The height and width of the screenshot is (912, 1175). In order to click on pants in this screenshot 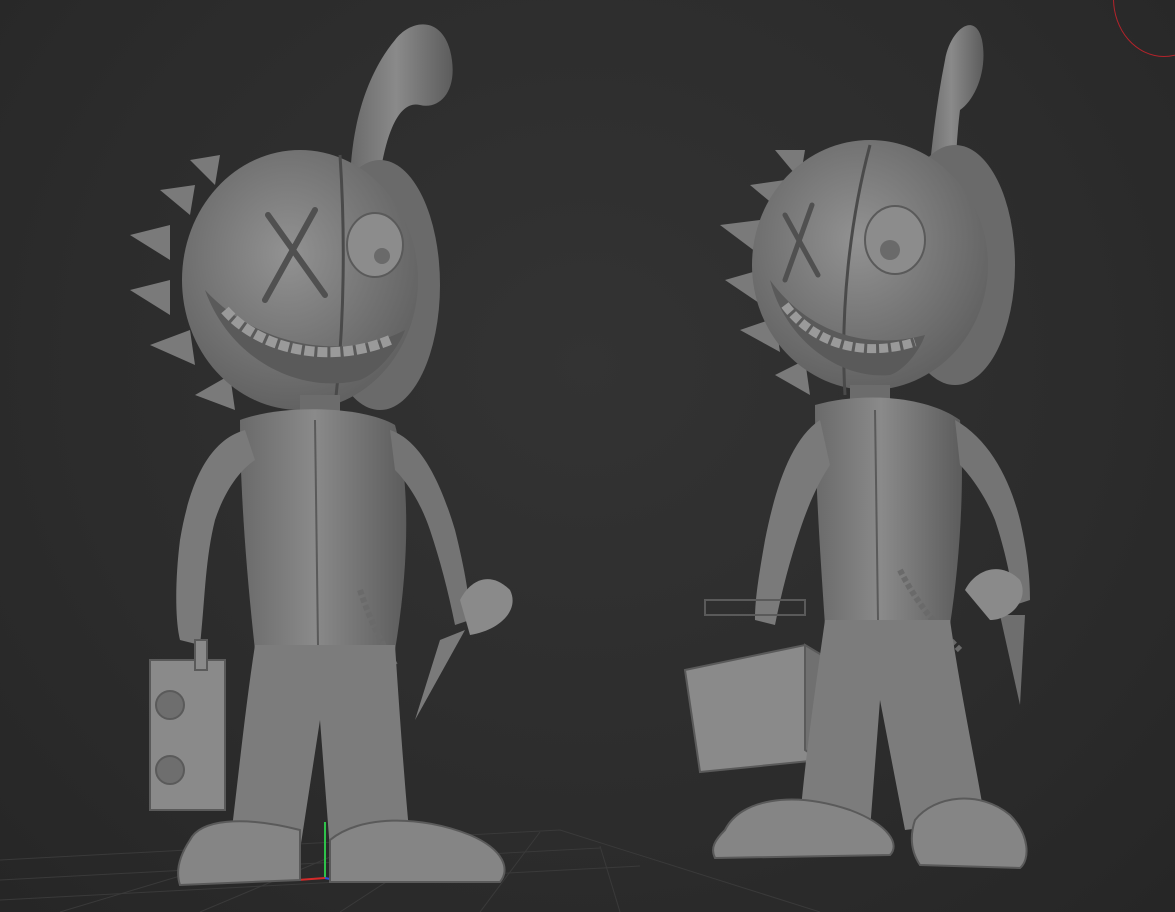, I will do `click(320, 747)`.